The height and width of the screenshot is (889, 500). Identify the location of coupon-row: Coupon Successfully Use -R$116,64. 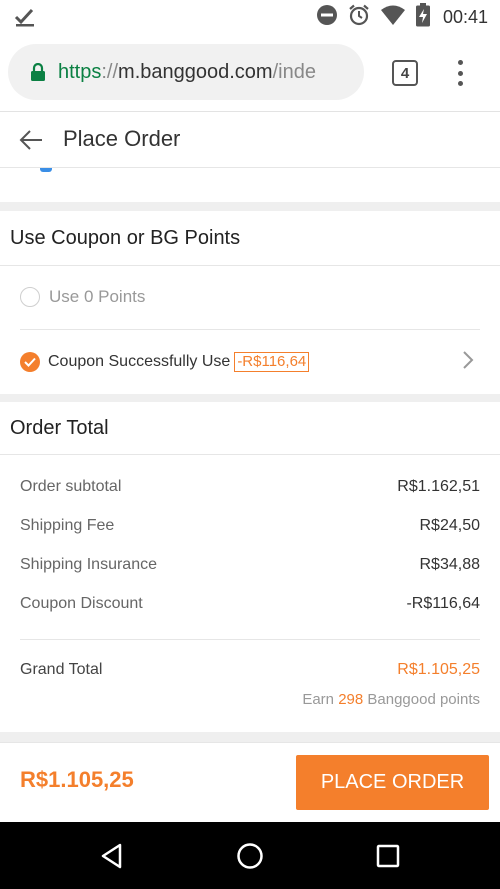
(250, 362).